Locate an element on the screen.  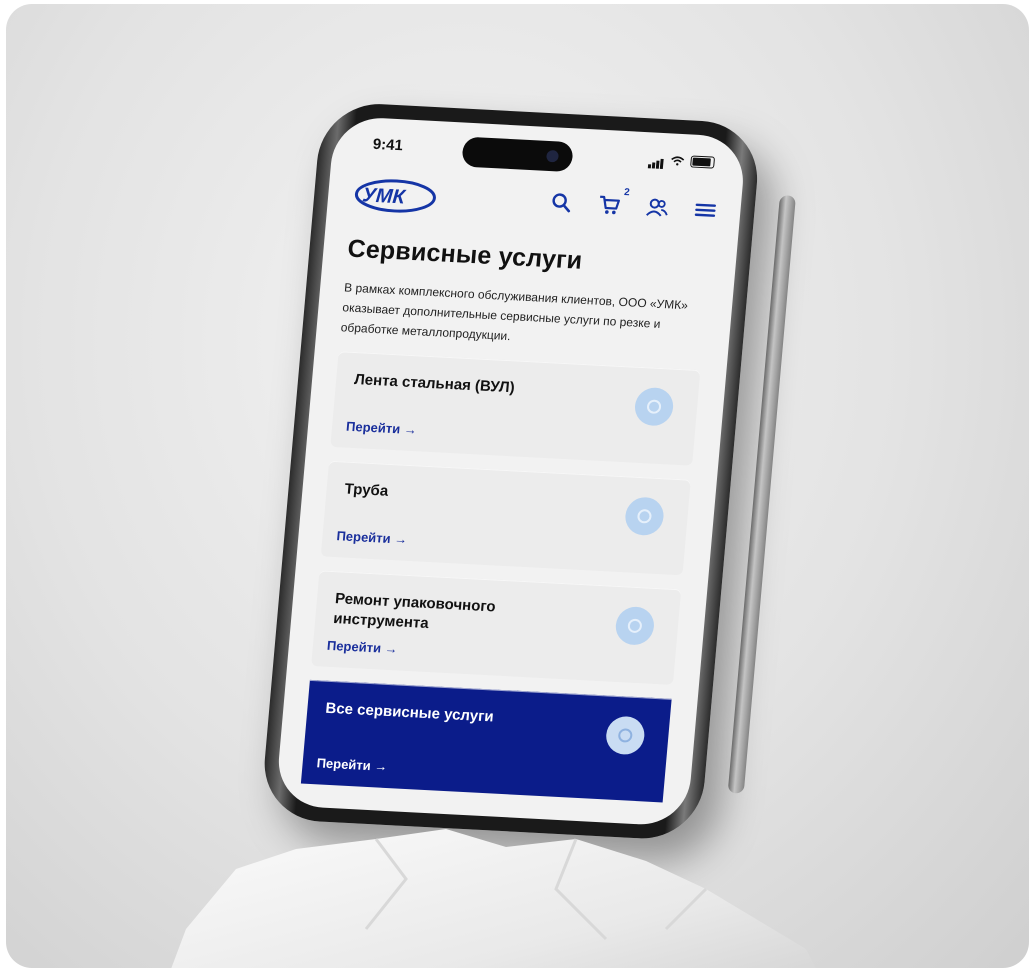
page-title: Сервисные услуги is located at coordinates (465, 254).